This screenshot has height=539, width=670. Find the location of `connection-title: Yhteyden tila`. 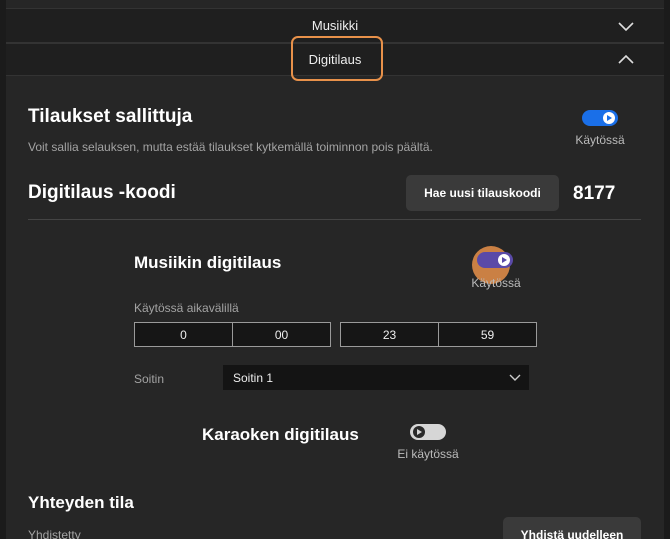

connection-title: Yhteyden tila is located at coordinates (81, 502).